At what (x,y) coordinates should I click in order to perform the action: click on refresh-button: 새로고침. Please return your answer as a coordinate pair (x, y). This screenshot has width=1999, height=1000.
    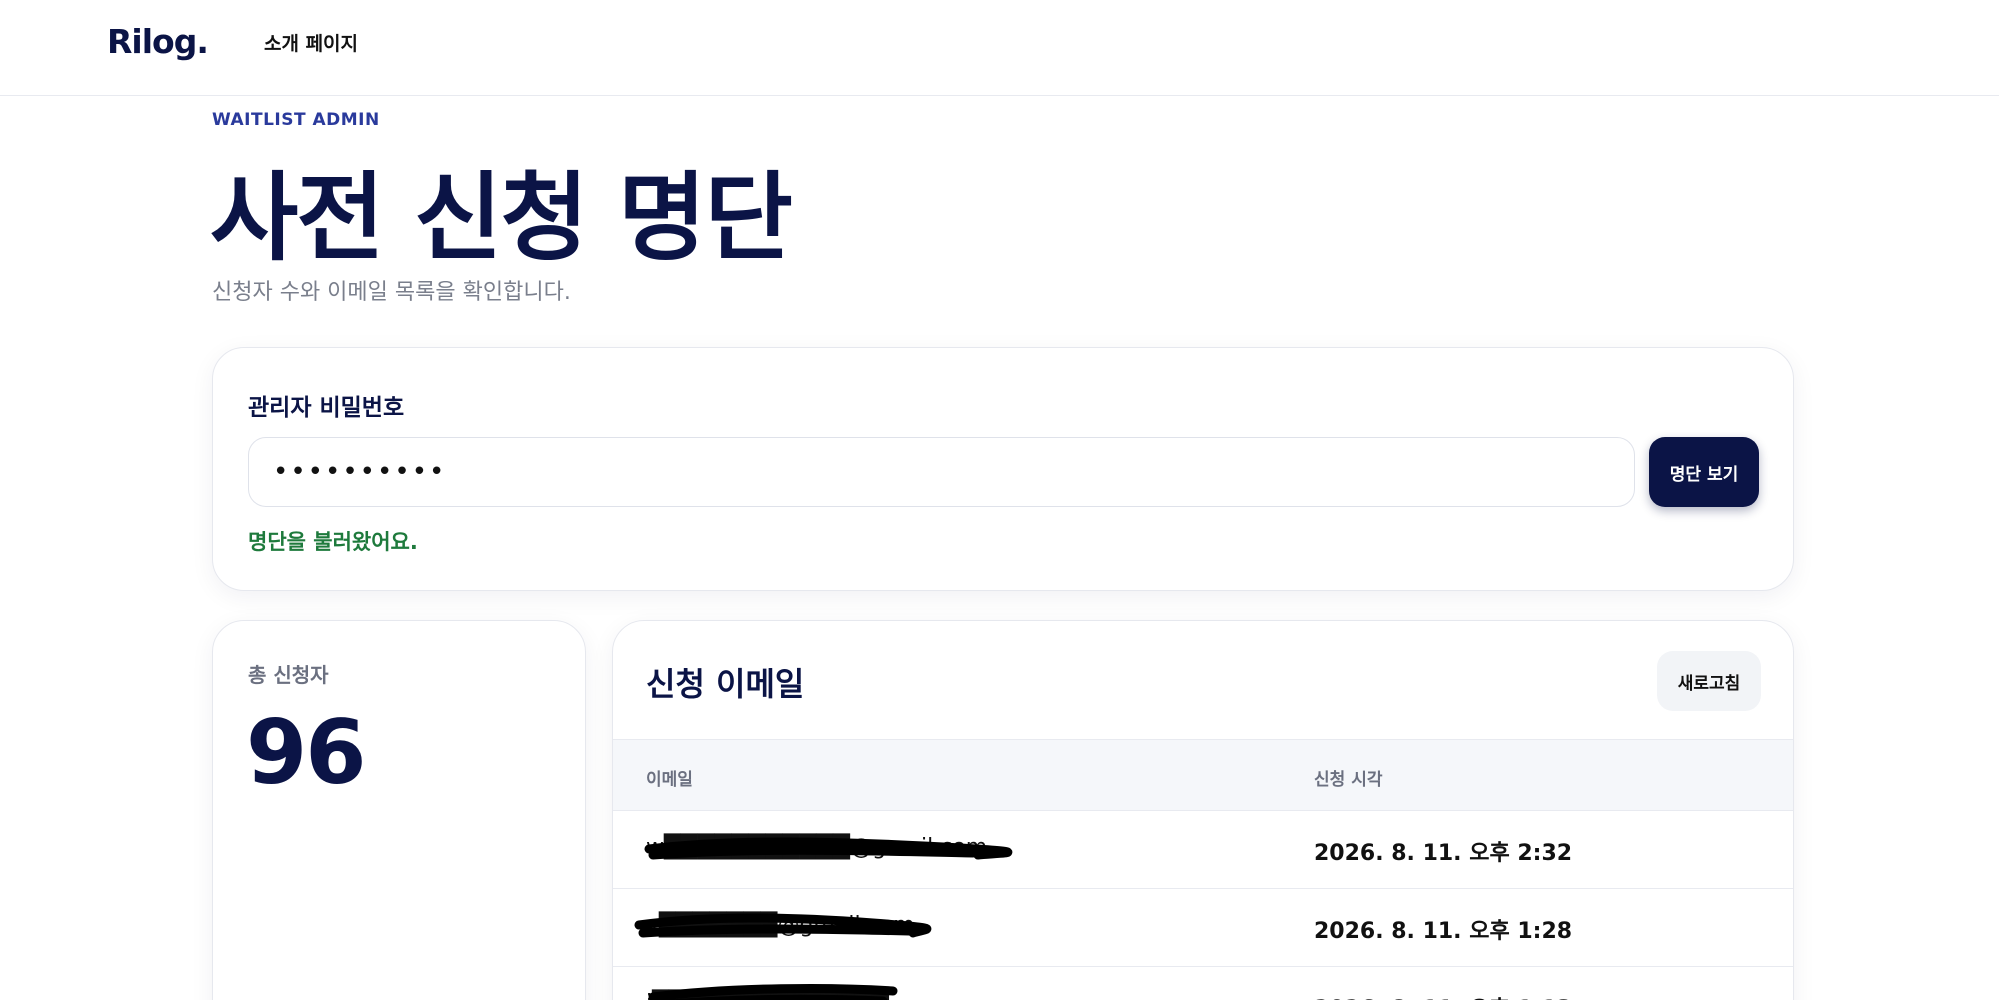
    Looking at the image, I should click on (1709, 681).